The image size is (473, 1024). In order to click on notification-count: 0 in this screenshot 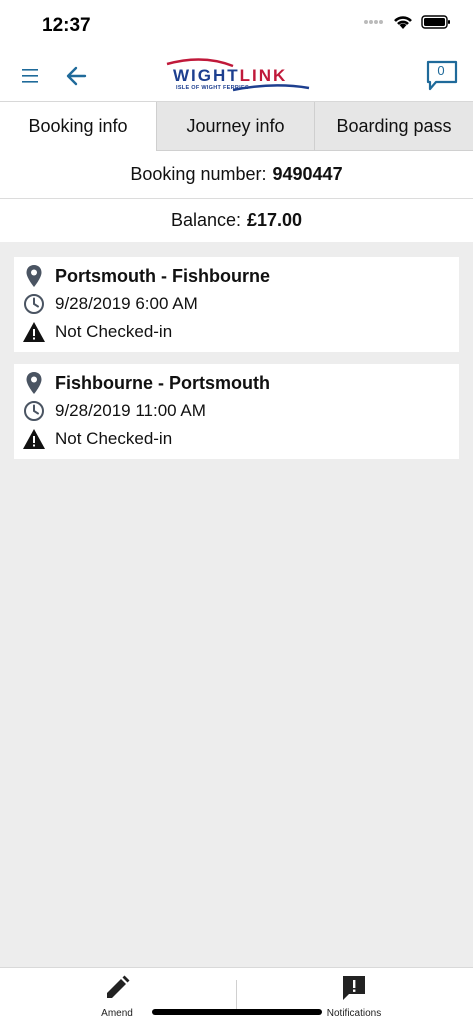, I will do `click(441, 70)`.